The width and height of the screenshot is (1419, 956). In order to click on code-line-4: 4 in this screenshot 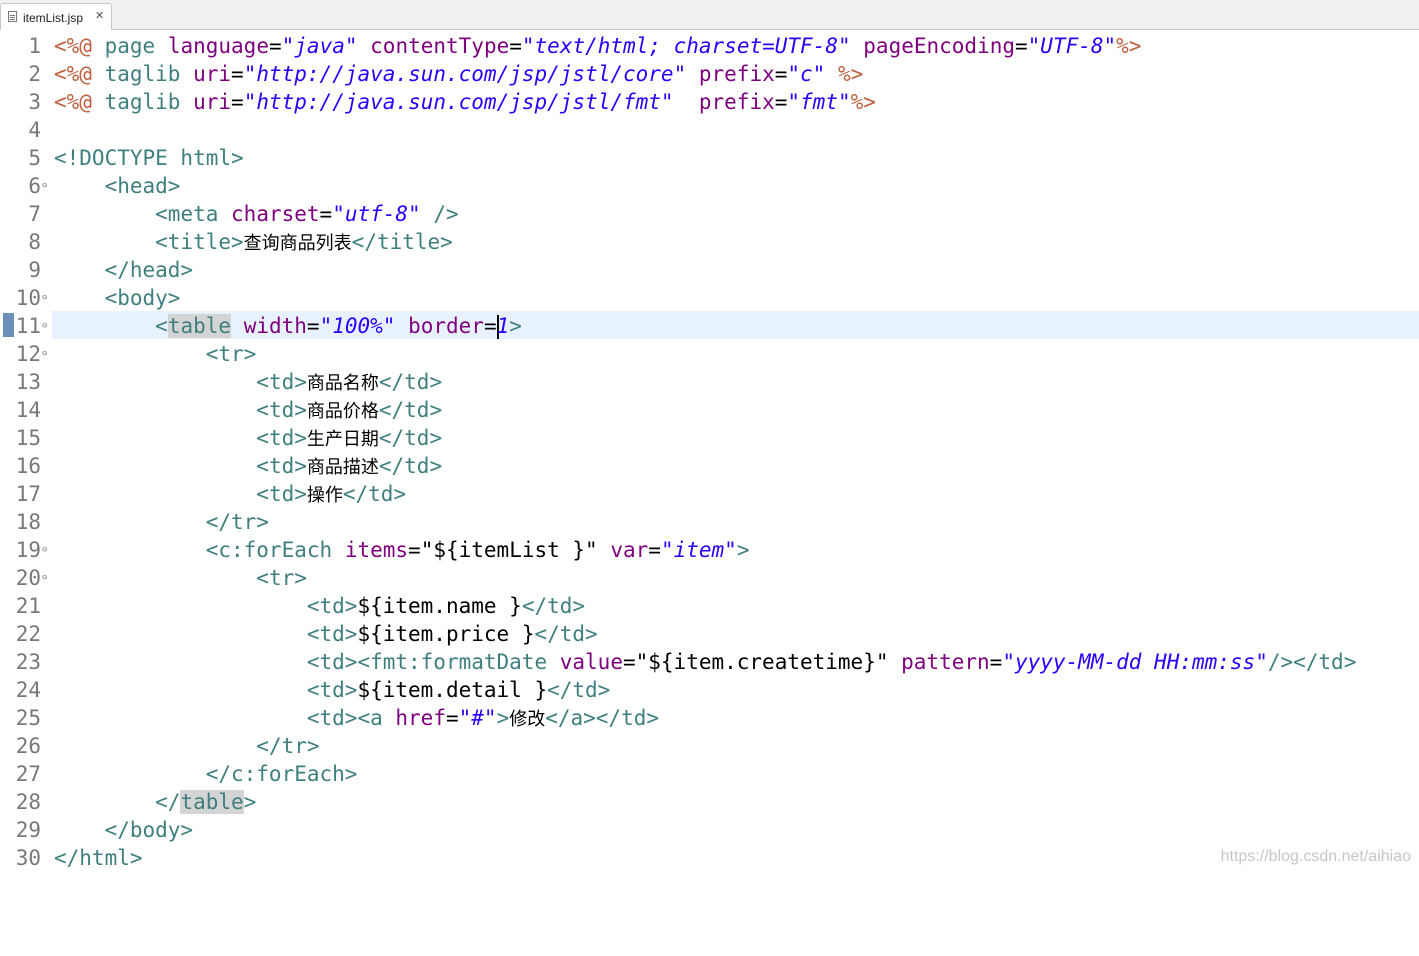, I will do `click(709, 130)`.